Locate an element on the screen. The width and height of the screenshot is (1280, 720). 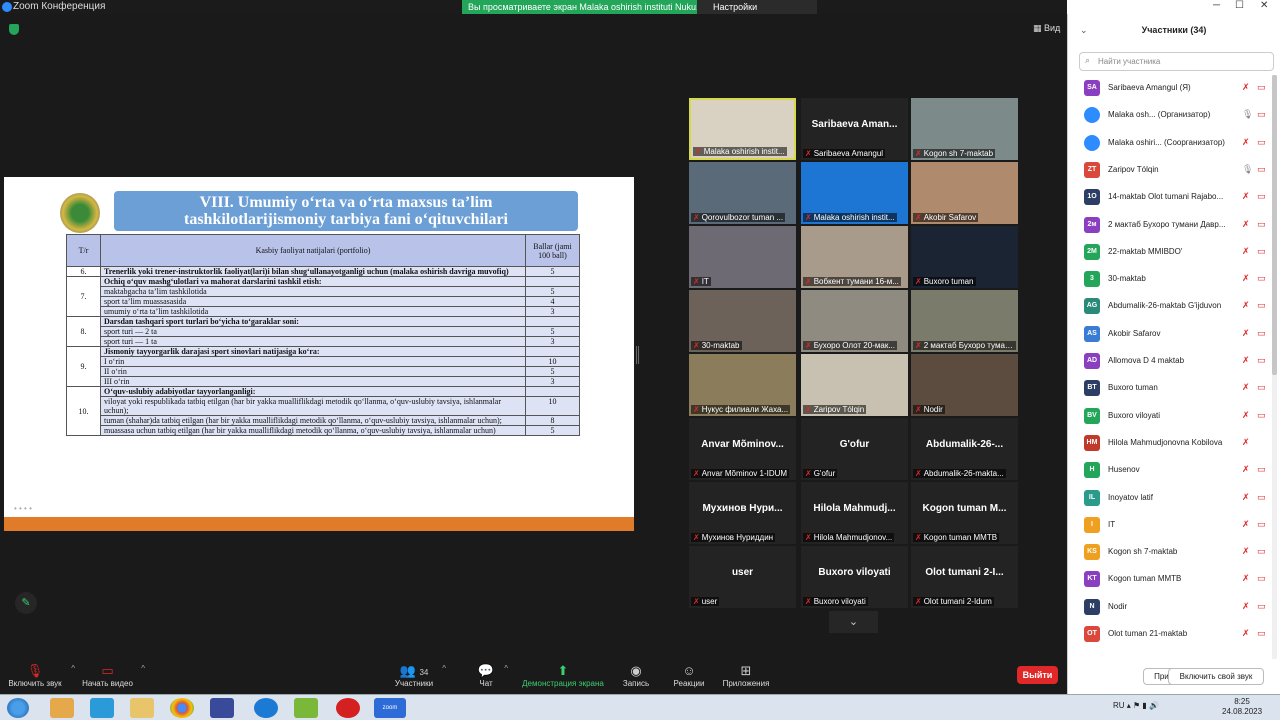
table-row: II o‘rin 5 is located at coordinates (323, 371).